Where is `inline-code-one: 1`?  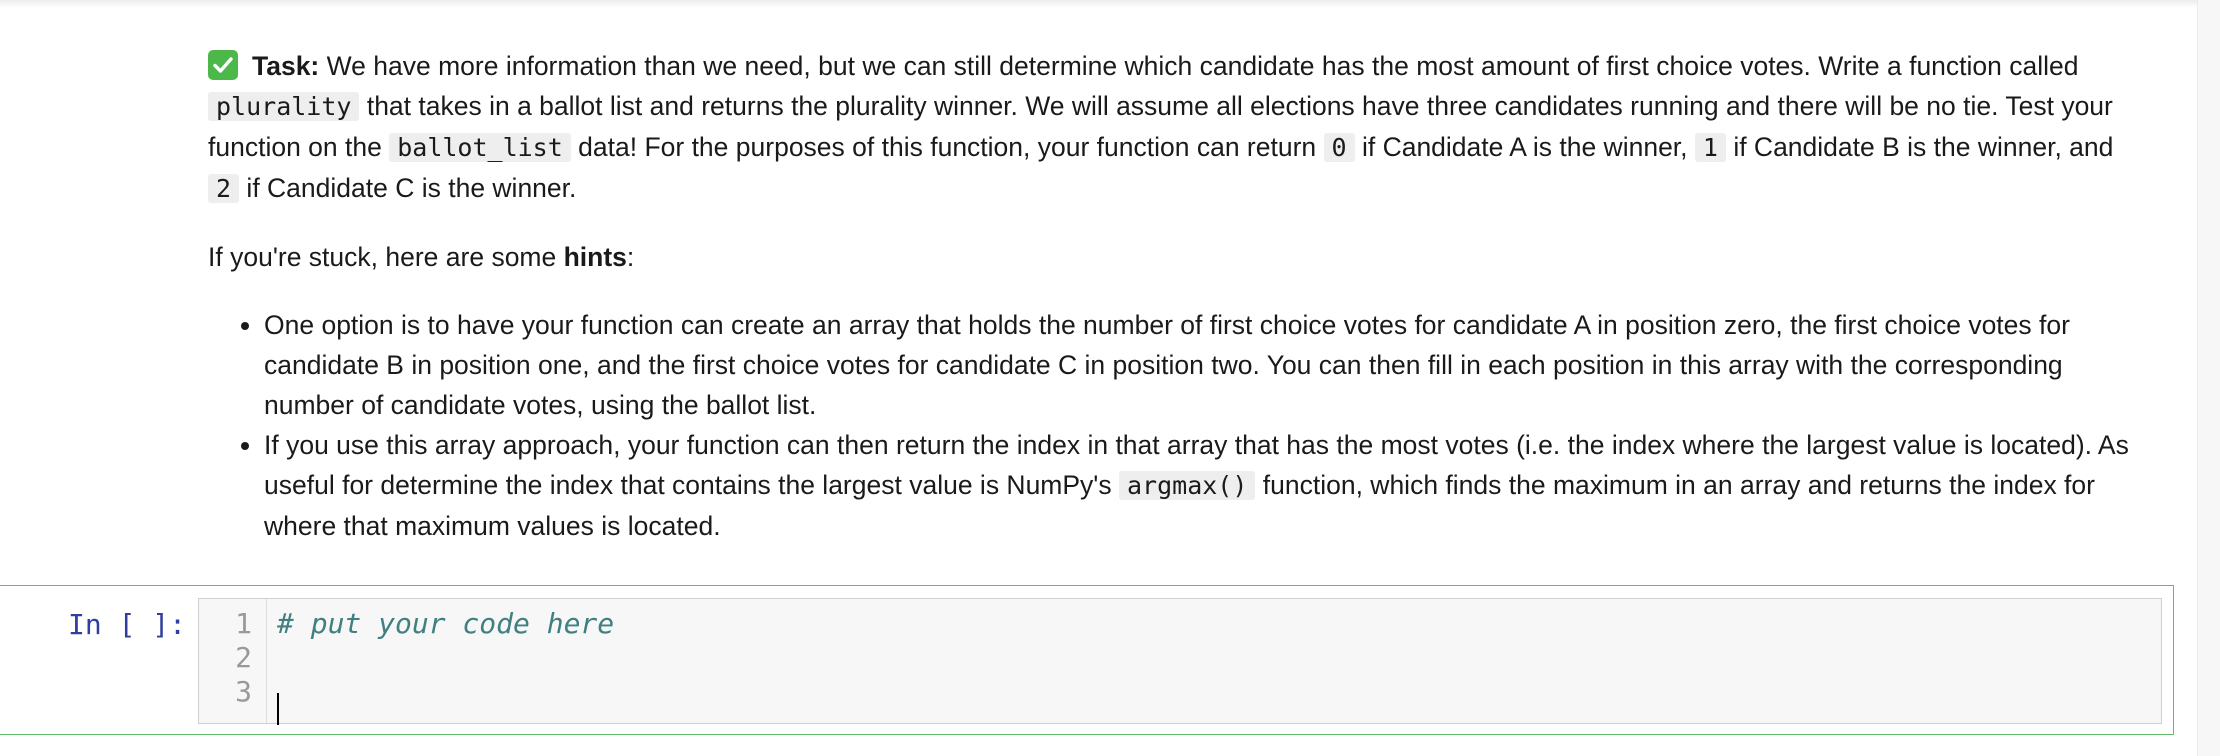 inline-code-one: 1 is located at coordinates (1710, 147).